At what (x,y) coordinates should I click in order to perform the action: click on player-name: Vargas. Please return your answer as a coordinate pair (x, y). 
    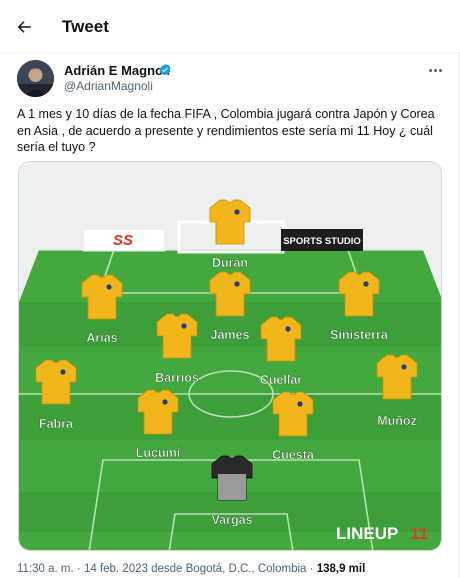
    Looking at the image, I should click on (231, 520).